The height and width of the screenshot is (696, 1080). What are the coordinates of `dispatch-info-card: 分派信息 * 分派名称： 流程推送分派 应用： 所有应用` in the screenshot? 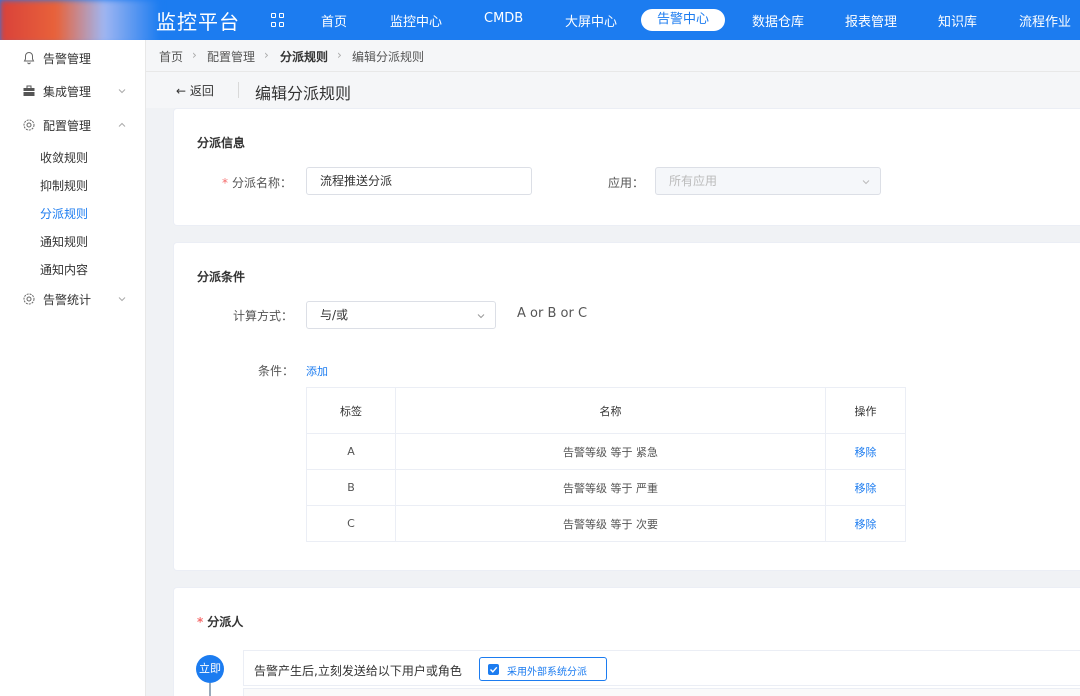 It's located at (626, 167).